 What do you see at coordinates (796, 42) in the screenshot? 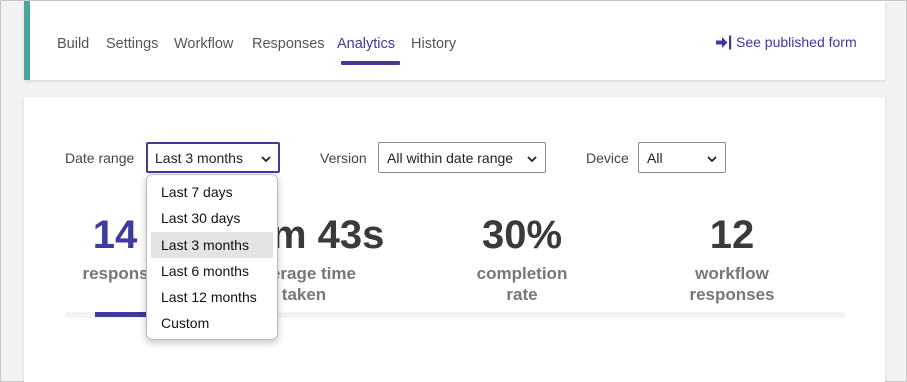
I see `see-published-form-label: See published form` at bounding box center [796, 42].